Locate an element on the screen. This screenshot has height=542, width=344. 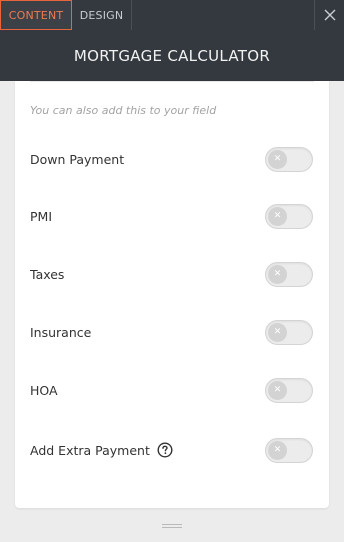
tab-bar: CONTENT DESIGN is located at coordinates (172, 15).